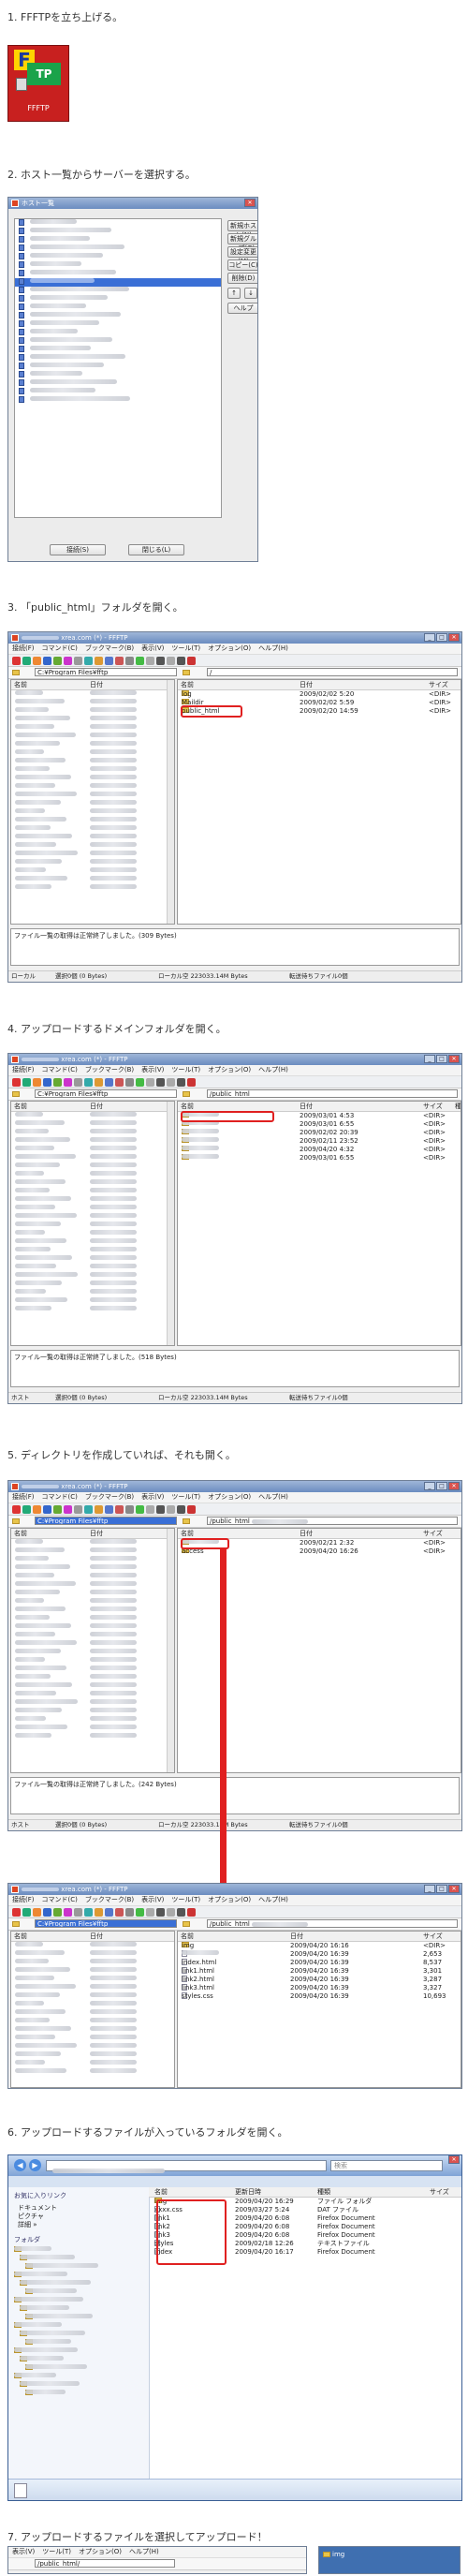 Image resolution: width=468 pixels, height=2576 pixels. I want to click on menu-item: ヘルプ(H), so click(273, 1899).